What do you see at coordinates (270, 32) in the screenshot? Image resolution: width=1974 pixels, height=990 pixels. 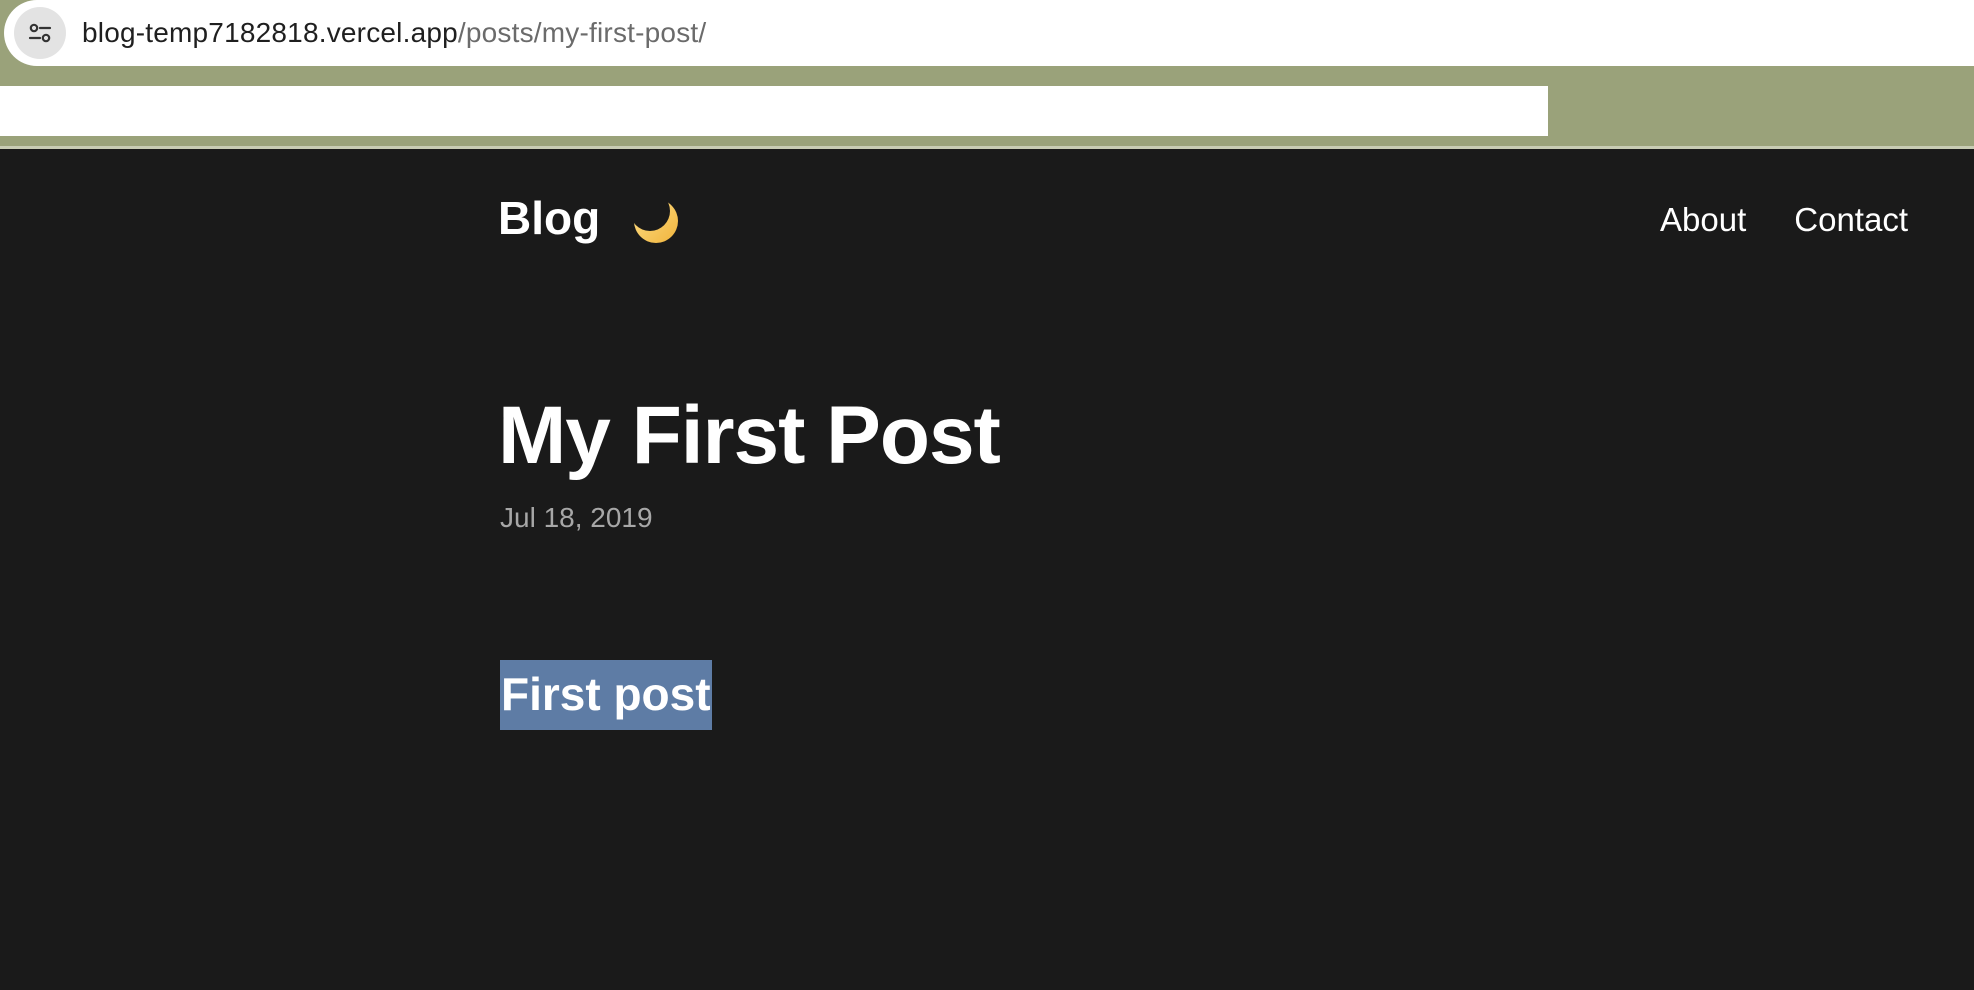 I see `url-host: blog-temp7182818.vercel.app` at bounding box center [270, 32].